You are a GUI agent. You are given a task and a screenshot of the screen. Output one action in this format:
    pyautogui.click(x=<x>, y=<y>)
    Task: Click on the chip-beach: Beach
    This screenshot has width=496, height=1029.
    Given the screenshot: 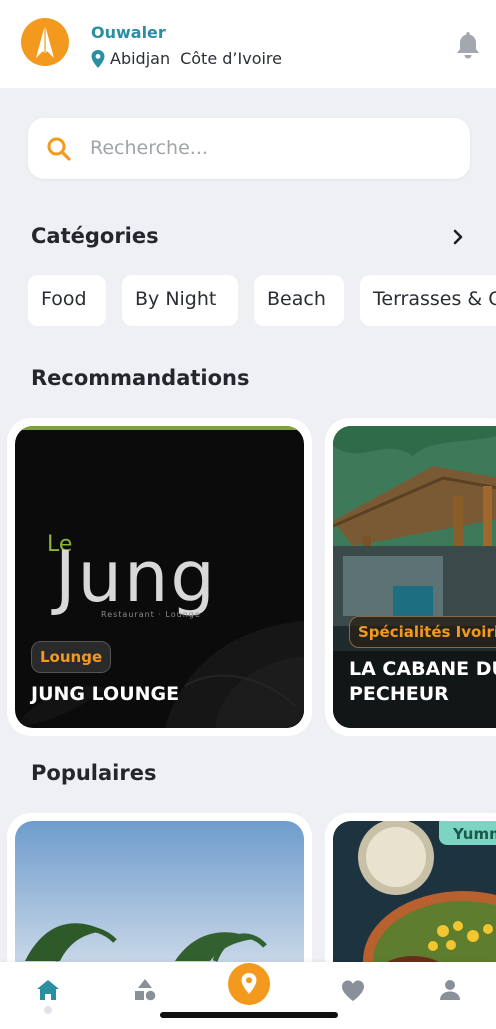 What is the action you would take?
    pyautogui.click(x=299, y=300)
    